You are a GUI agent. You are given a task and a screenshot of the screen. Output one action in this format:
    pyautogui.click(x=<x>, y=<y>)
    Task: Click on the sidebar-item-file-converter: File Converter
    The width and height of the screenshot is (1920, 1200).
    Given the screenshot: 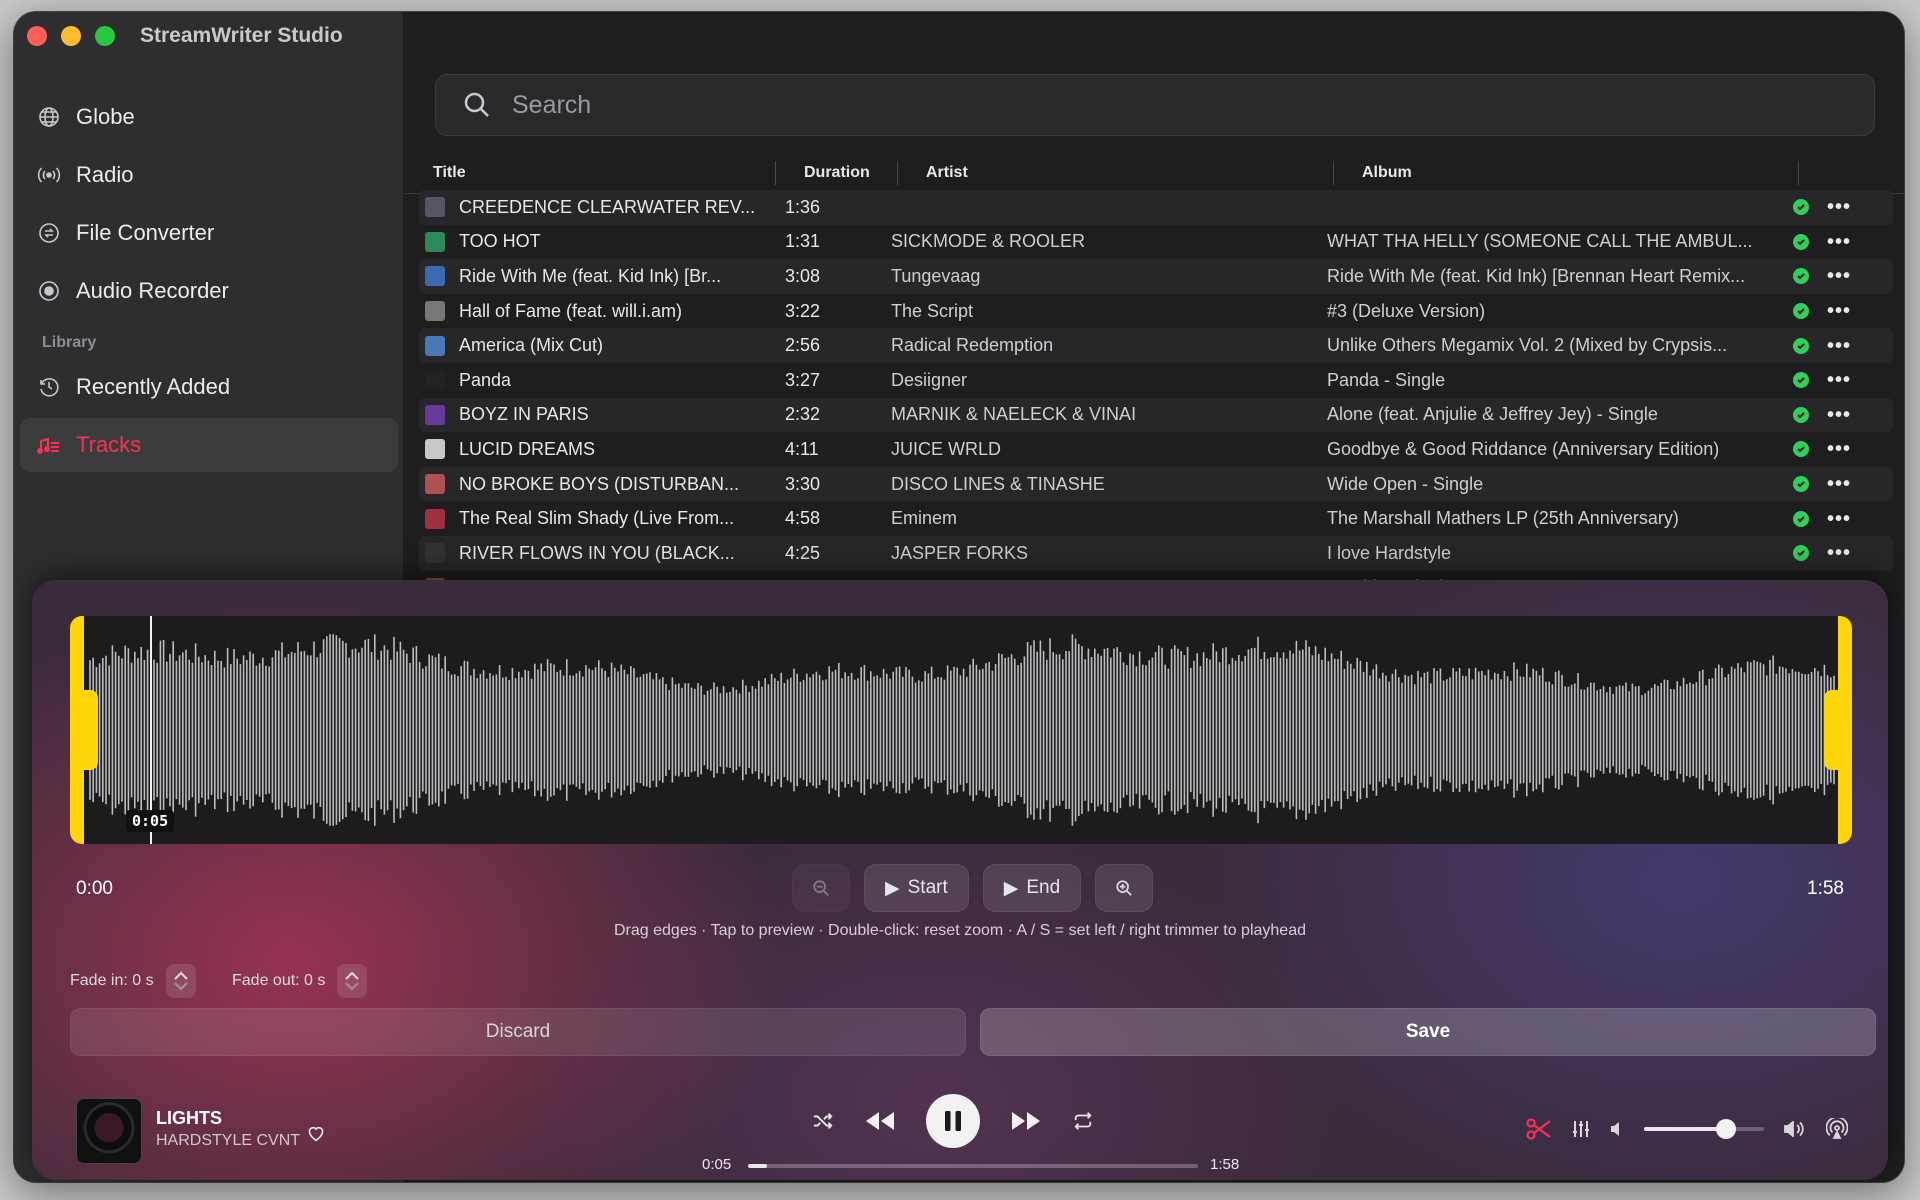 What is the action you would take?
    pyautogui.click(x=209, y=233)
    